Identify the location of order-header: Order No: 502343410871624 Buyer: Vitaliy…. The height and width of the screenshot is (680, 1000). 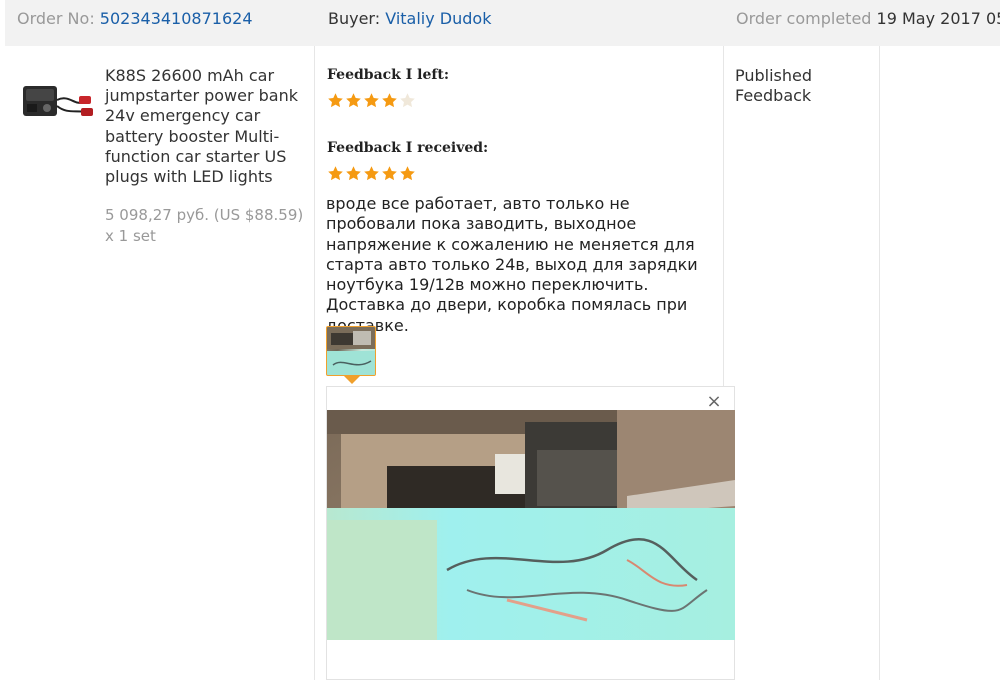
(502, 23).